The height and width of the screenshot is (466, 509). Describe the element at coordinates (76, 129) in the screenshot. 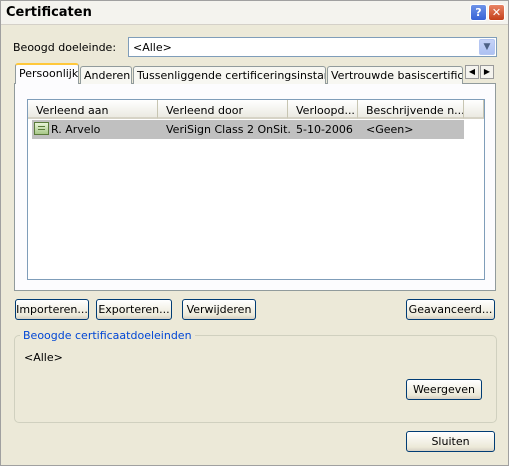

I see `cell-issued-to: R. Arvelo` at that location.